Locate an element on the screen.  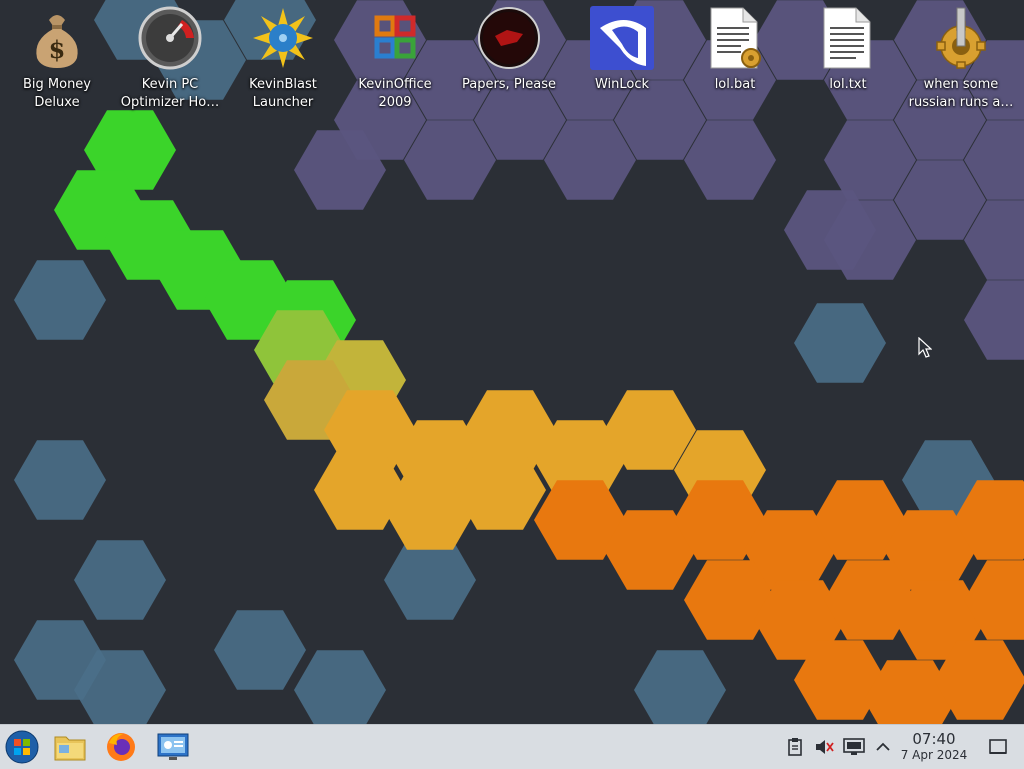
speedometer-icon is located at coordinates (170, 38).